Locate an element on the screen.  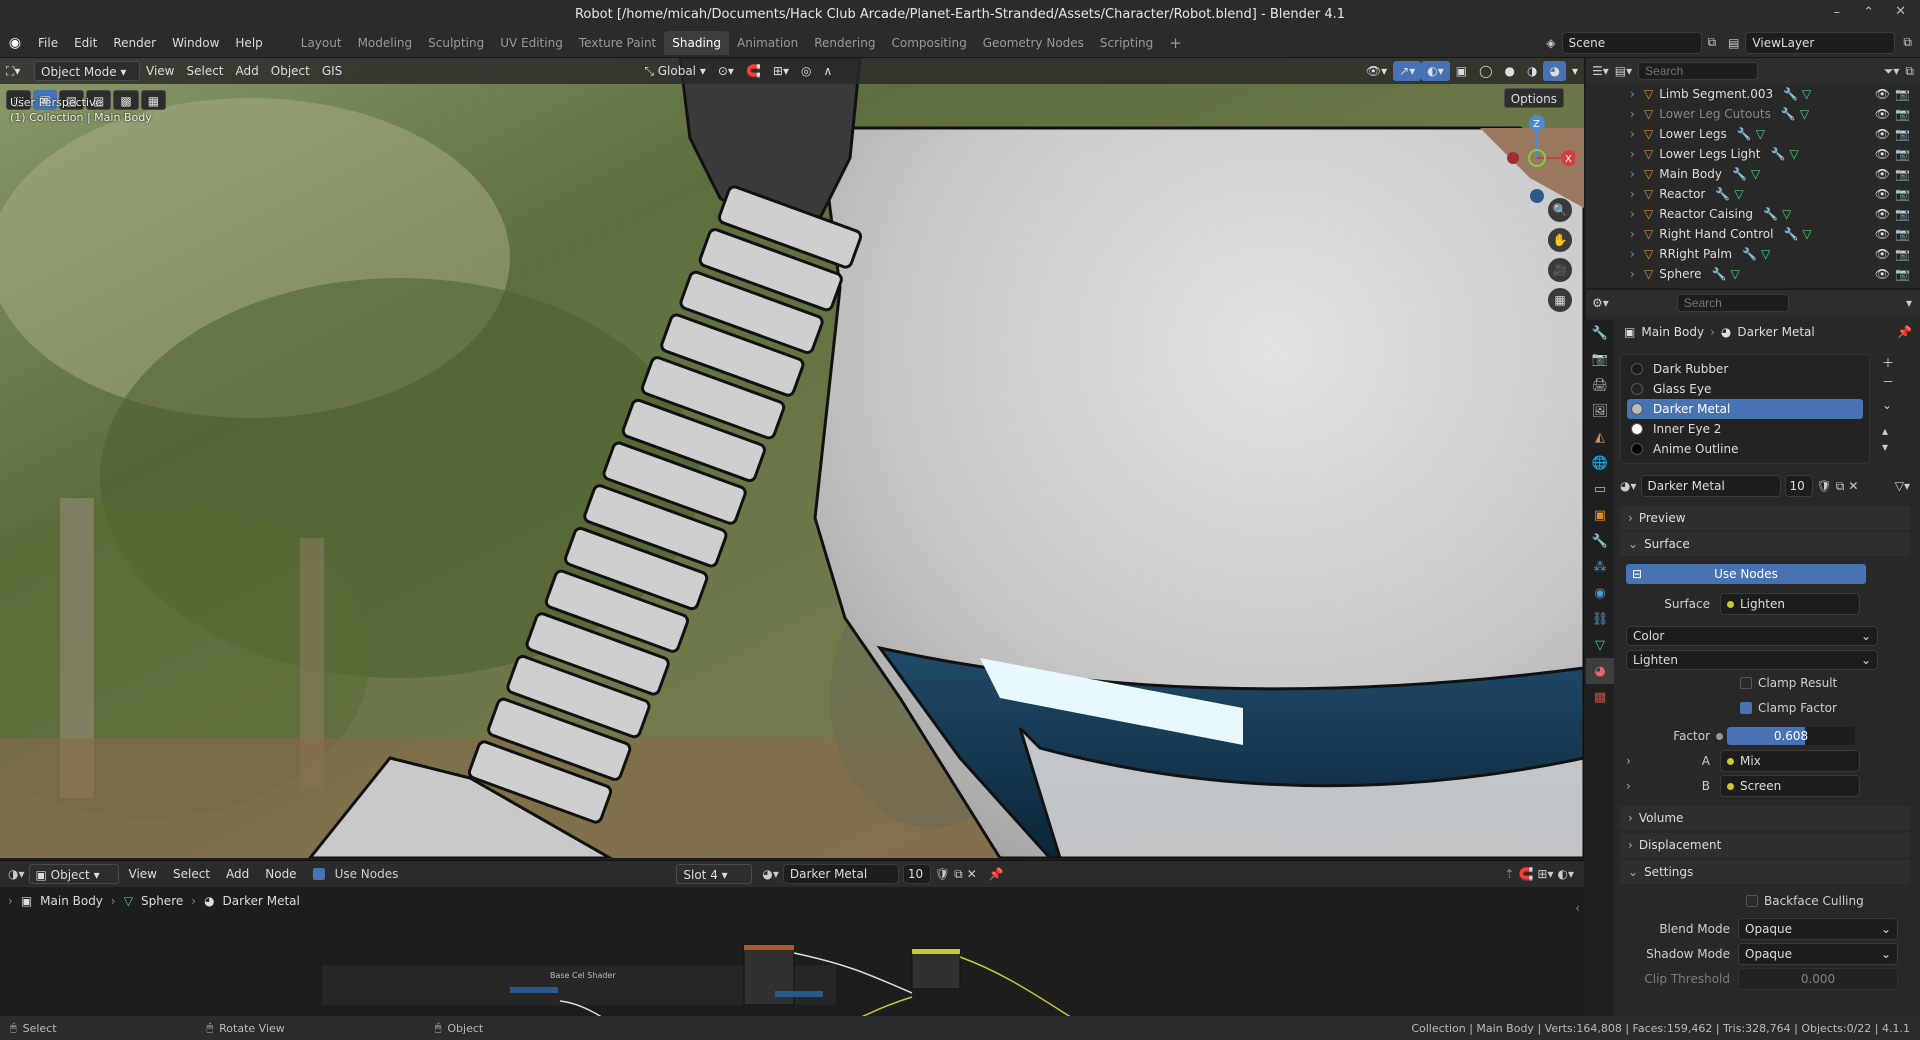
solid-shading-icon: ● is located at coordinates (1510, 71).